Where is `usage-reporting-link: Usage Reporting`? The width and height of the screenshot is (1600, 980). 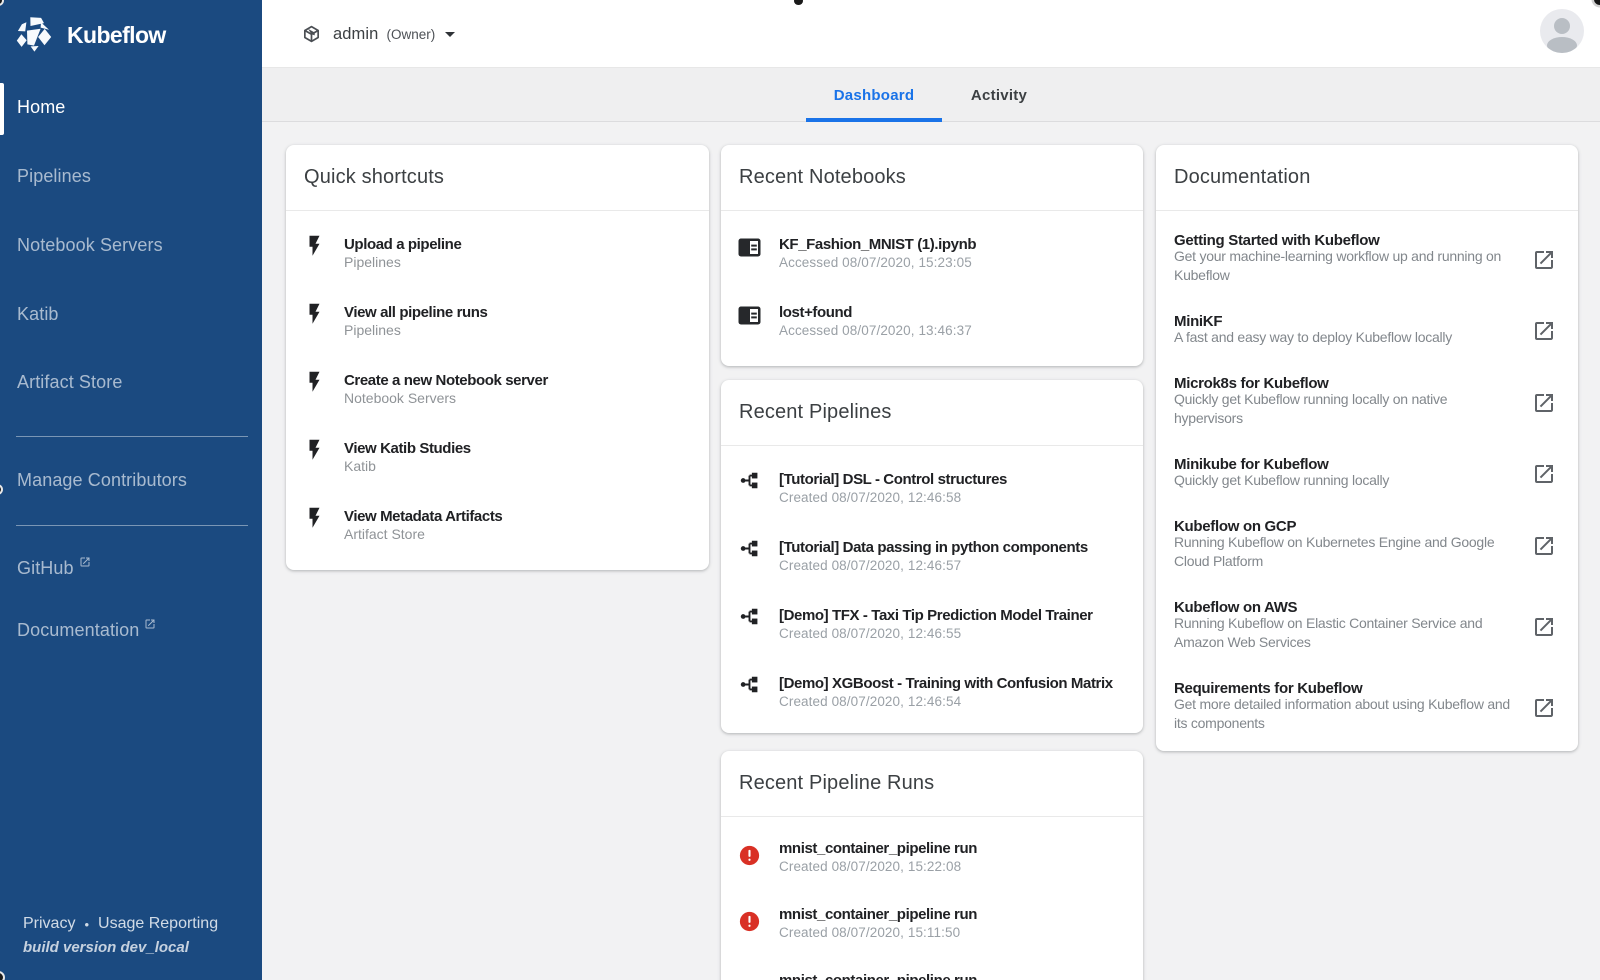
usage-reporting-link: Usage Reporting is located at coordinates (158, 924).